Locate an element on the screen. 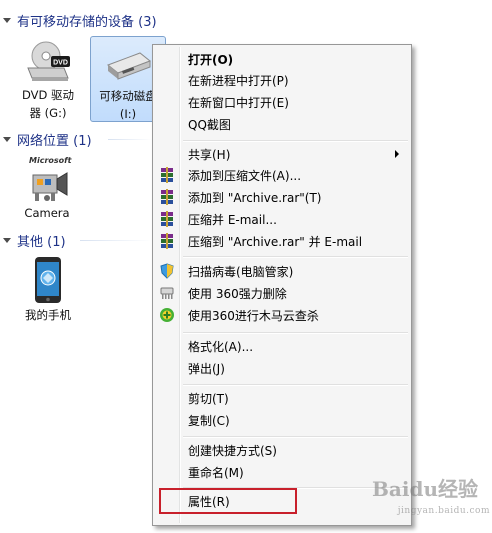  menu-item-open: 打开(O) is located at coordinates (282, 59).